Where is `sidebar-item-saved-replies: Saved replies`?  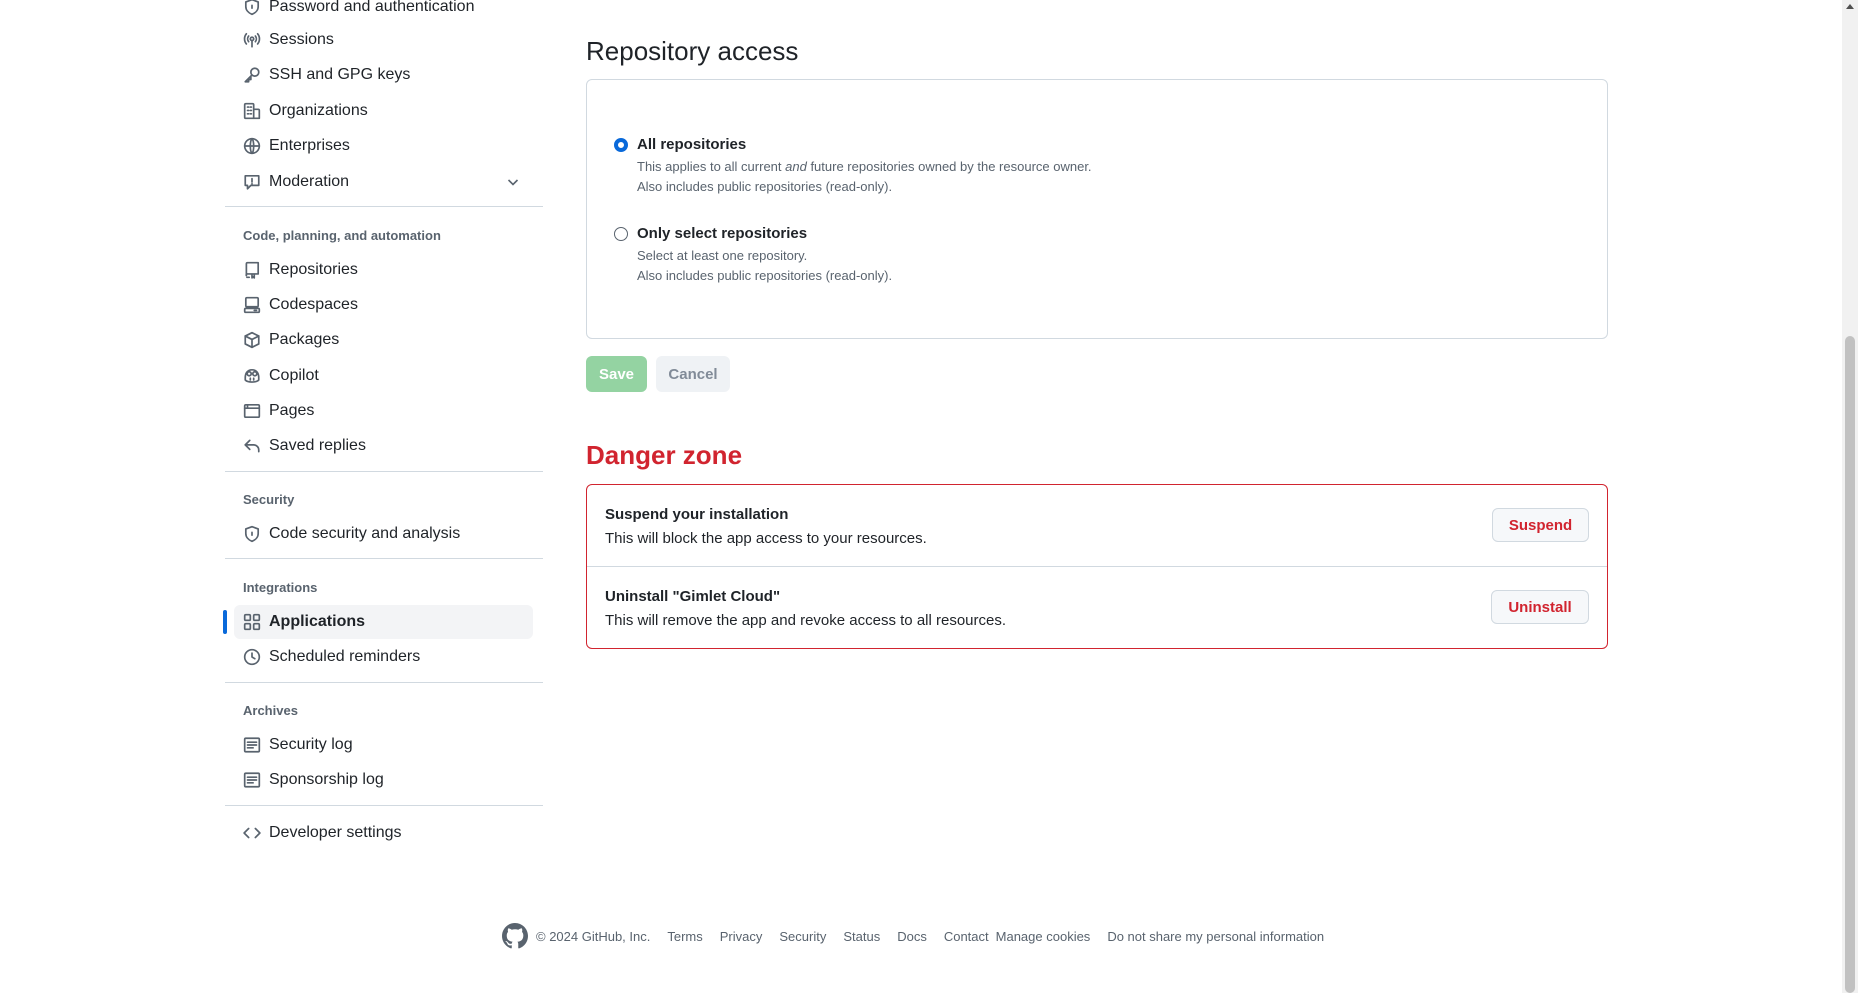 sidebar-item-saved-replies: Saved replies is located at coordinates (379, 446).